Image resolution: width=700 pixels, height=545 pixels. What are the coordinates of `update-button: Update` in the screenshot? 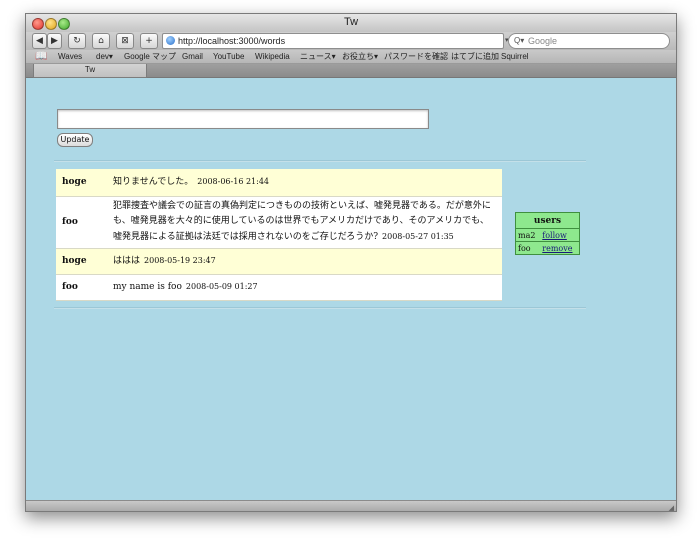 It's located at (75, 140).